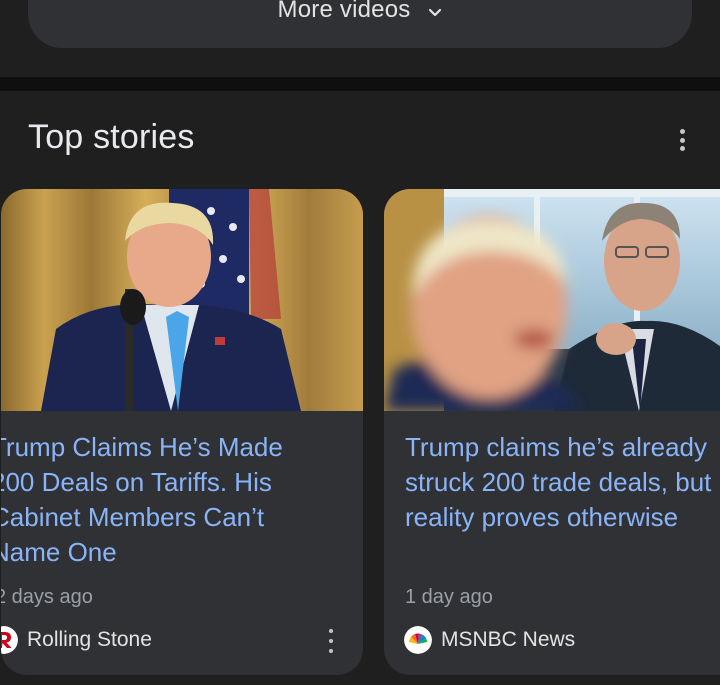 This screenshot has height=685, width=720. I want to click on story-timestamp: 2 days ago, so click(47, 597).